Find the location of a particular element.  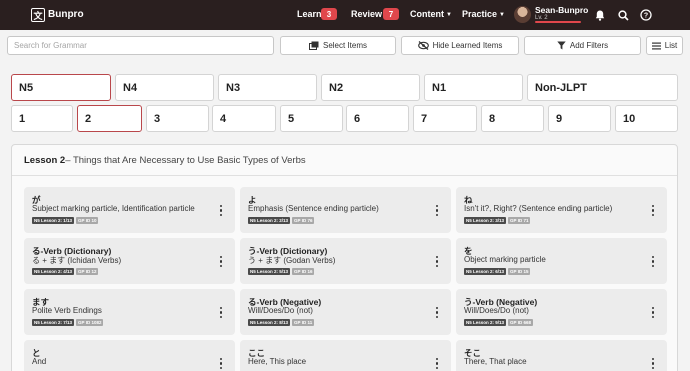

lesson-tag: N5 Lesson 2: 7/13 is located at coordinates (53, 322).